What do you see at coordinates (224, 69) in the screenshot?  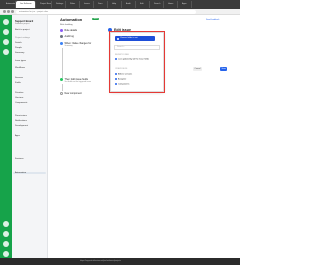 I see `save-button: Save` at bounding box center [224, 69].